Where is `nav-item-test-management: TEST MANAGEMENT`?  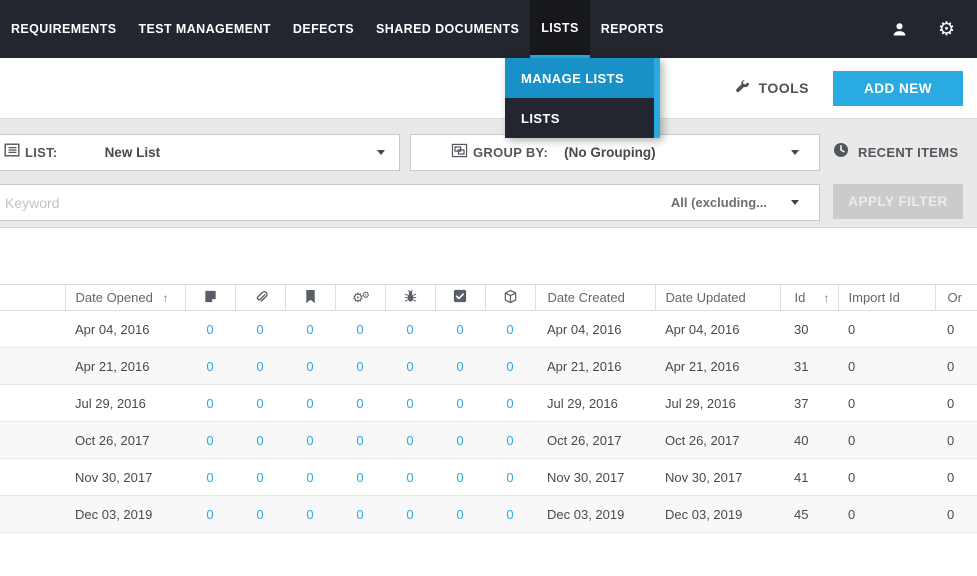
nav-item-test-management: TEST MANAGEMENT is located at coordinates (205, 29).